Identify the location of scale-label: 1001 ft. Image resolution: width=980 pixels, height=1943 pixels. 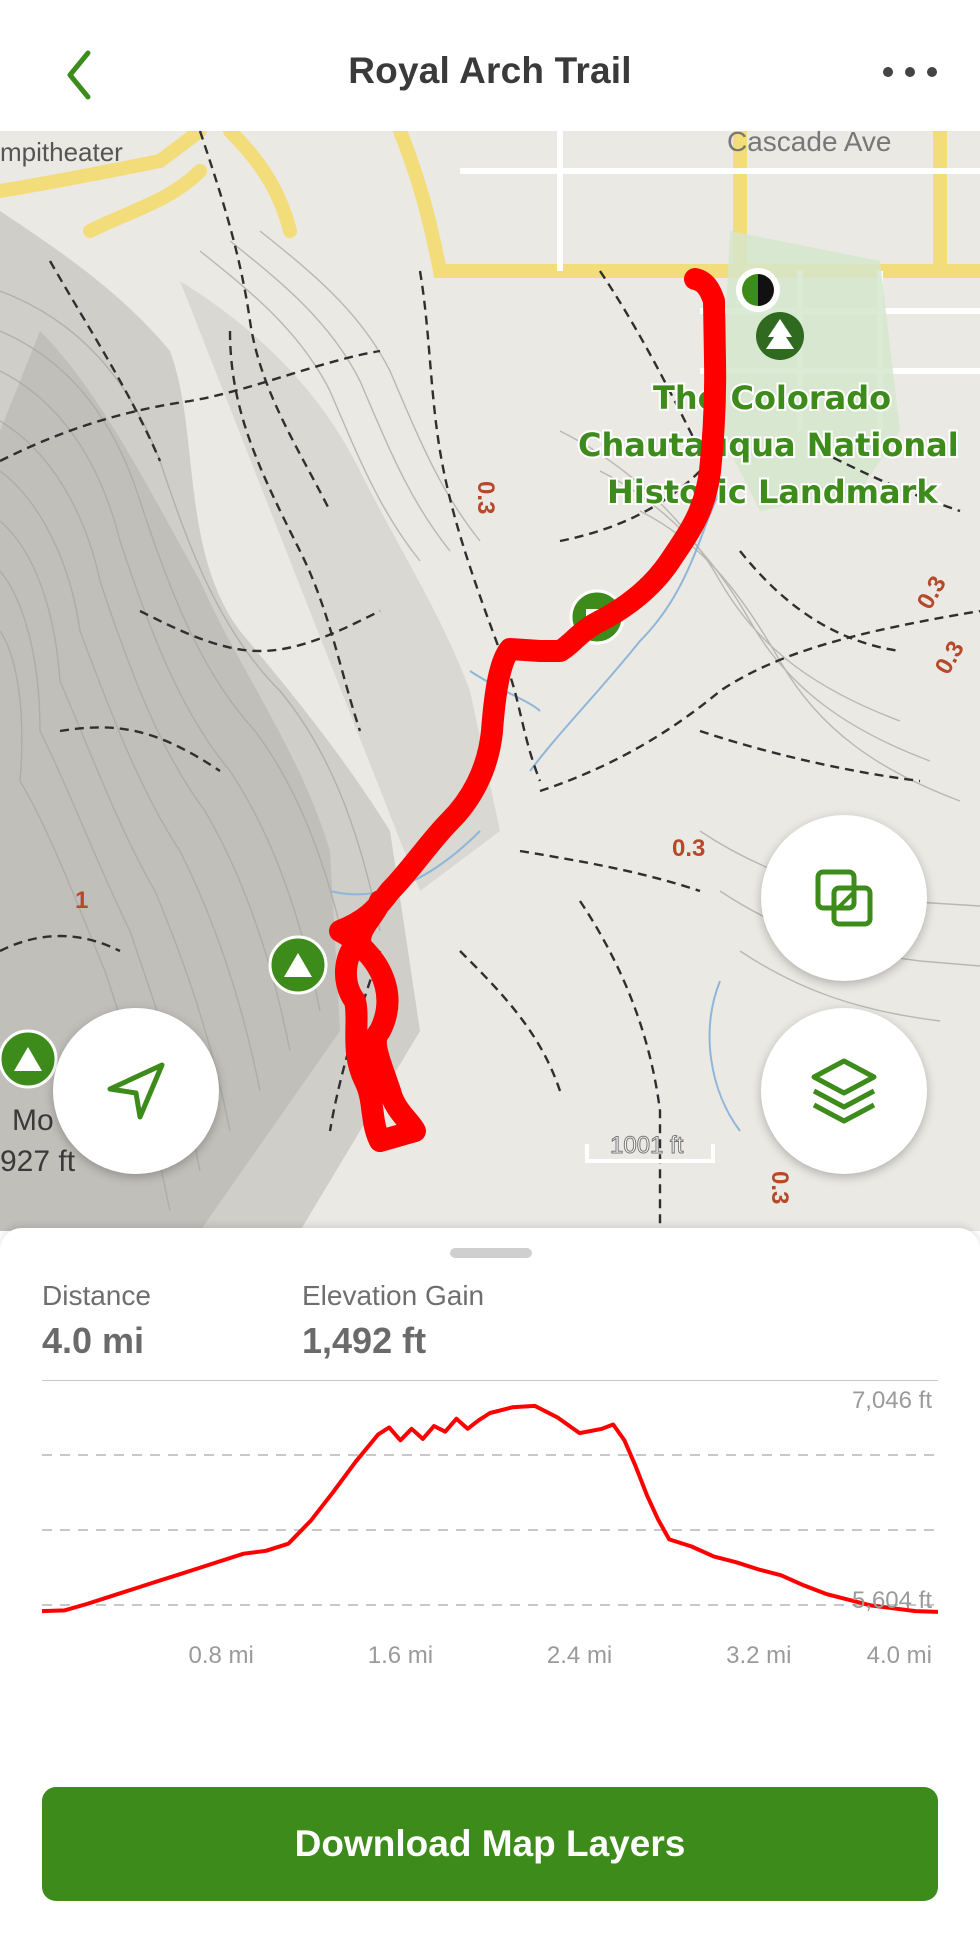
(647, 1145).